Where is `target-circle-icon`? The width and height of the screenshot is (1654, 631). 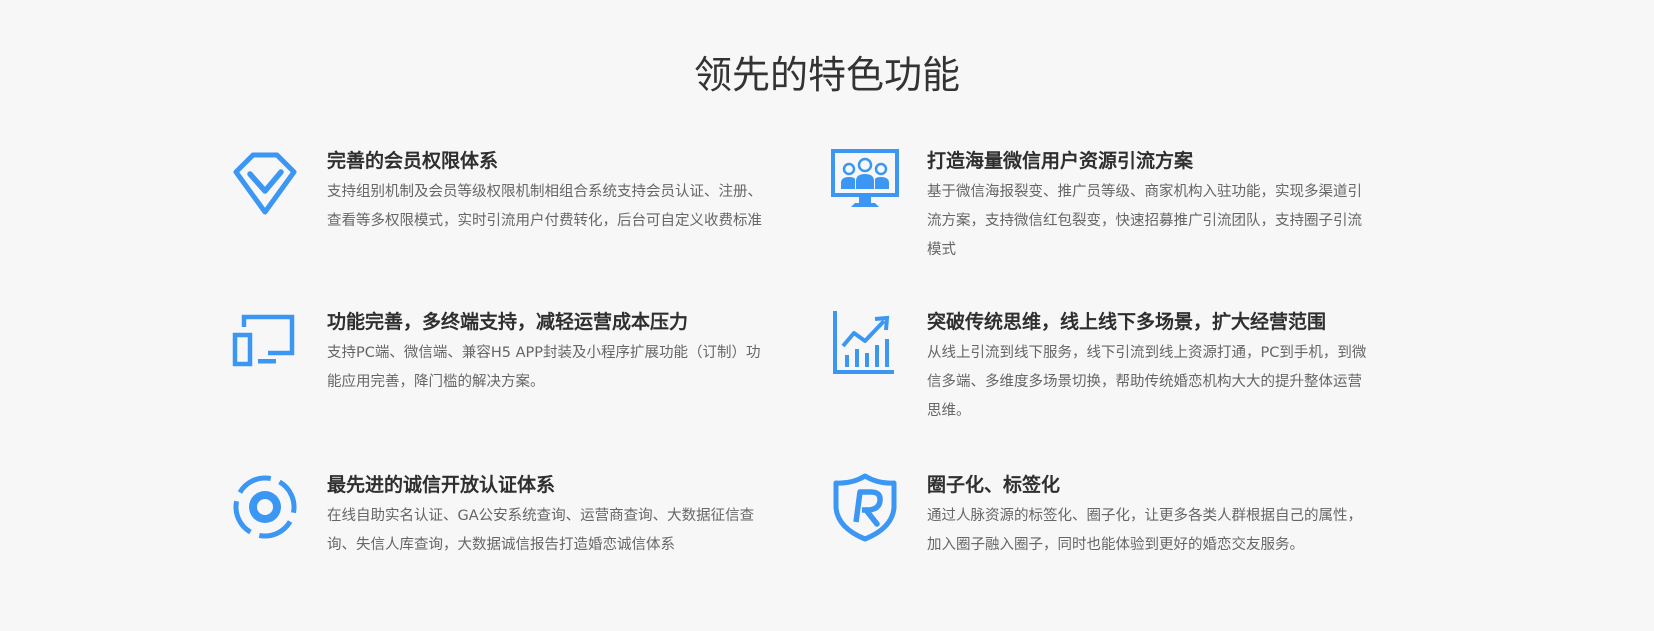
target-circle-icon is located at coordinates (265, 507).